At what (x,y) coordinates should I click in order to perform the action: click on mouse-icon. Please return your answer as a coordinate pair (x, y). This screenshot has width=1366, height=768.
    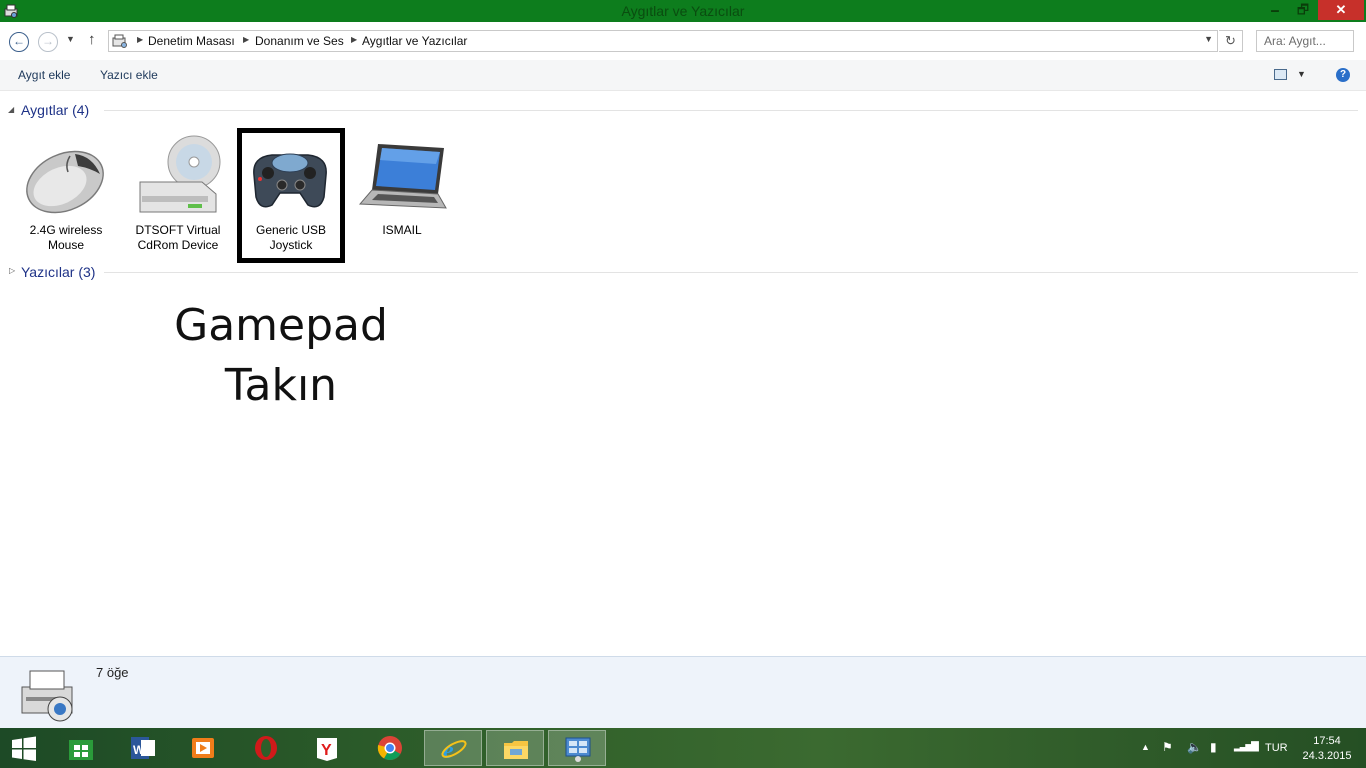
    Looking at the image, I should click on (65, 182).